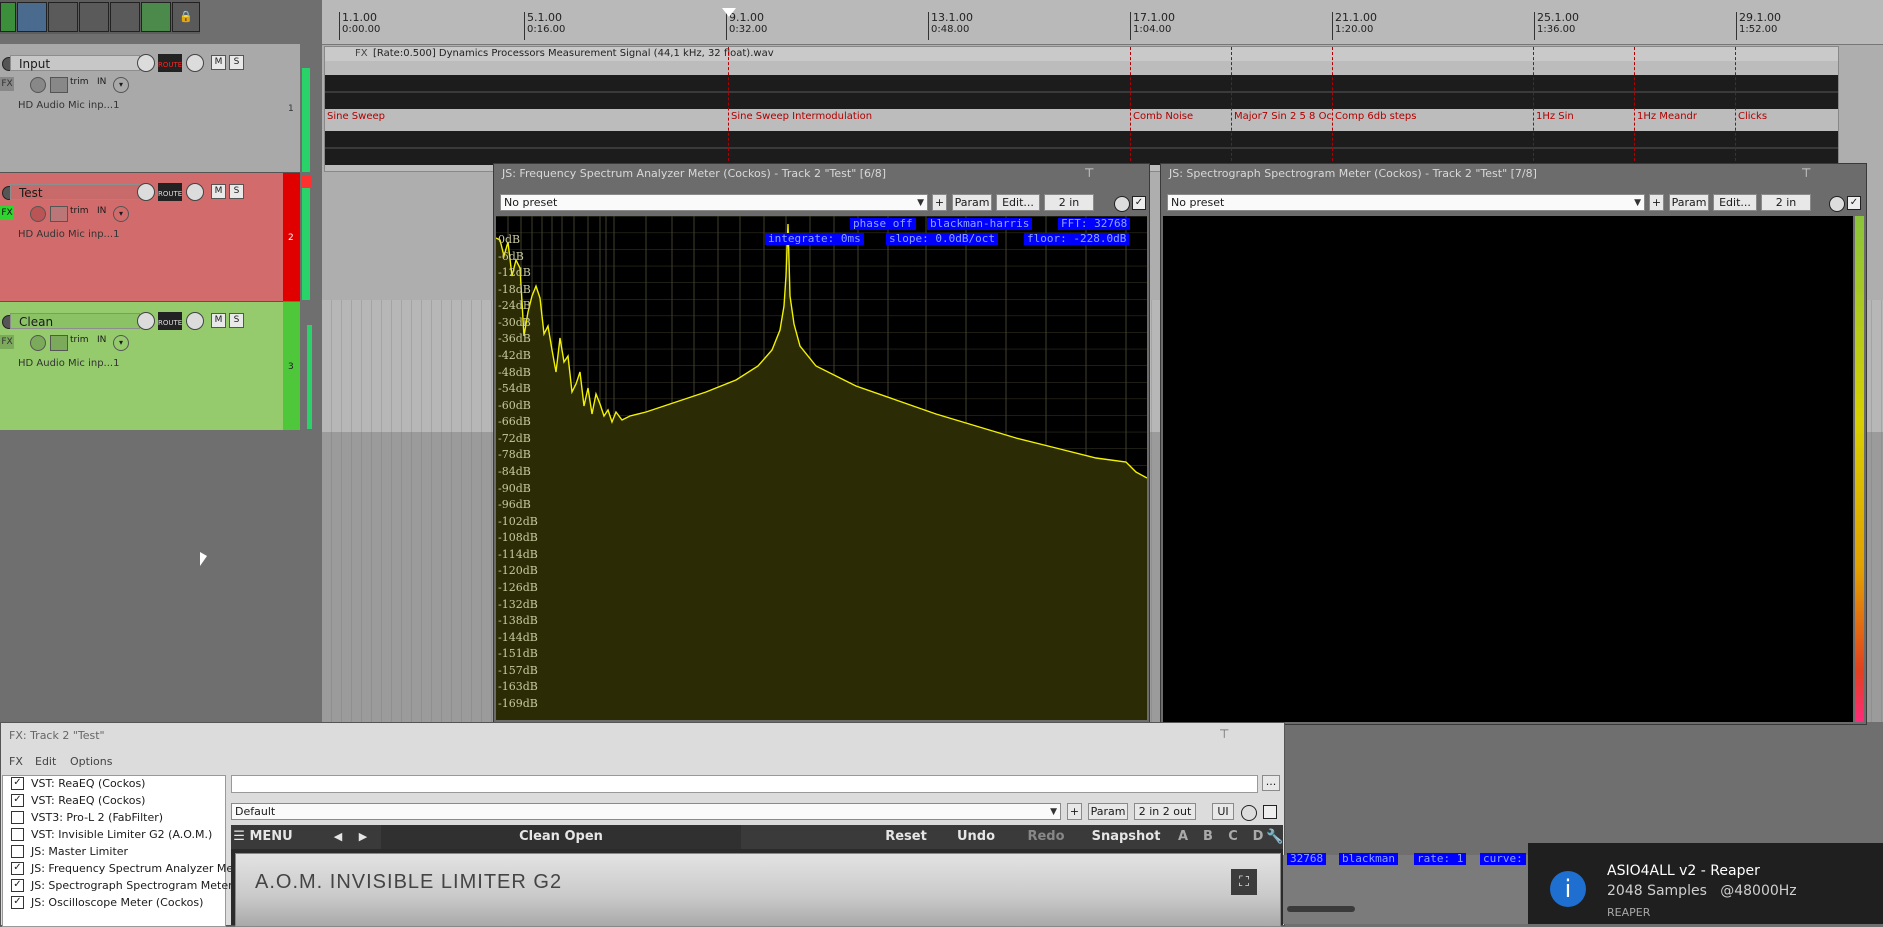 The width and height of the screenshot is (1883, 927). What do you see at coordinates (1077, 239) in the screenshot?
I see `floor-tag: floor: -228.0dB` at bounding box center [1077, 239].